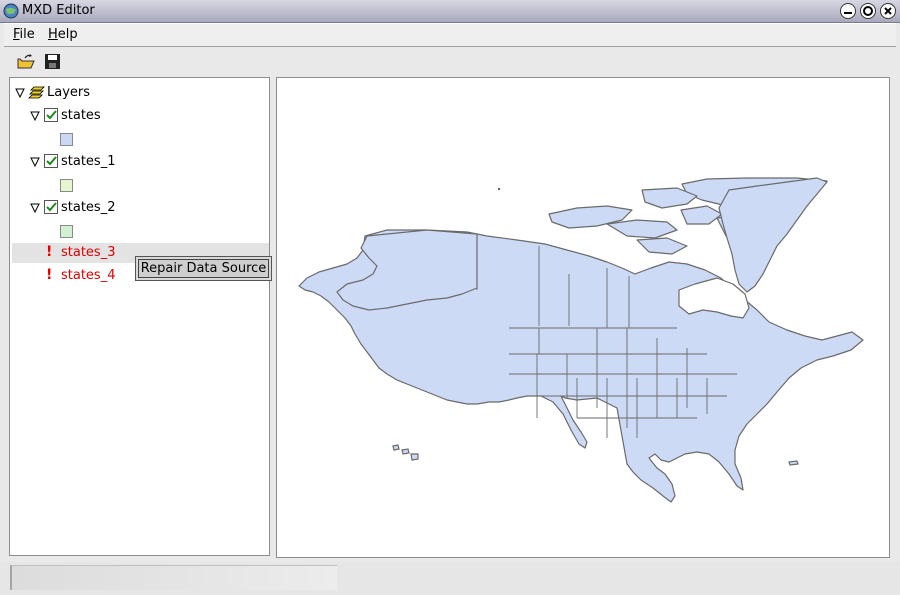 Image resolution: width=900 pixels, height=595 pixels. What do you see at coordinates (499, 189) in the screenshot?
I see `small-island` at bounding box center [499, 189].